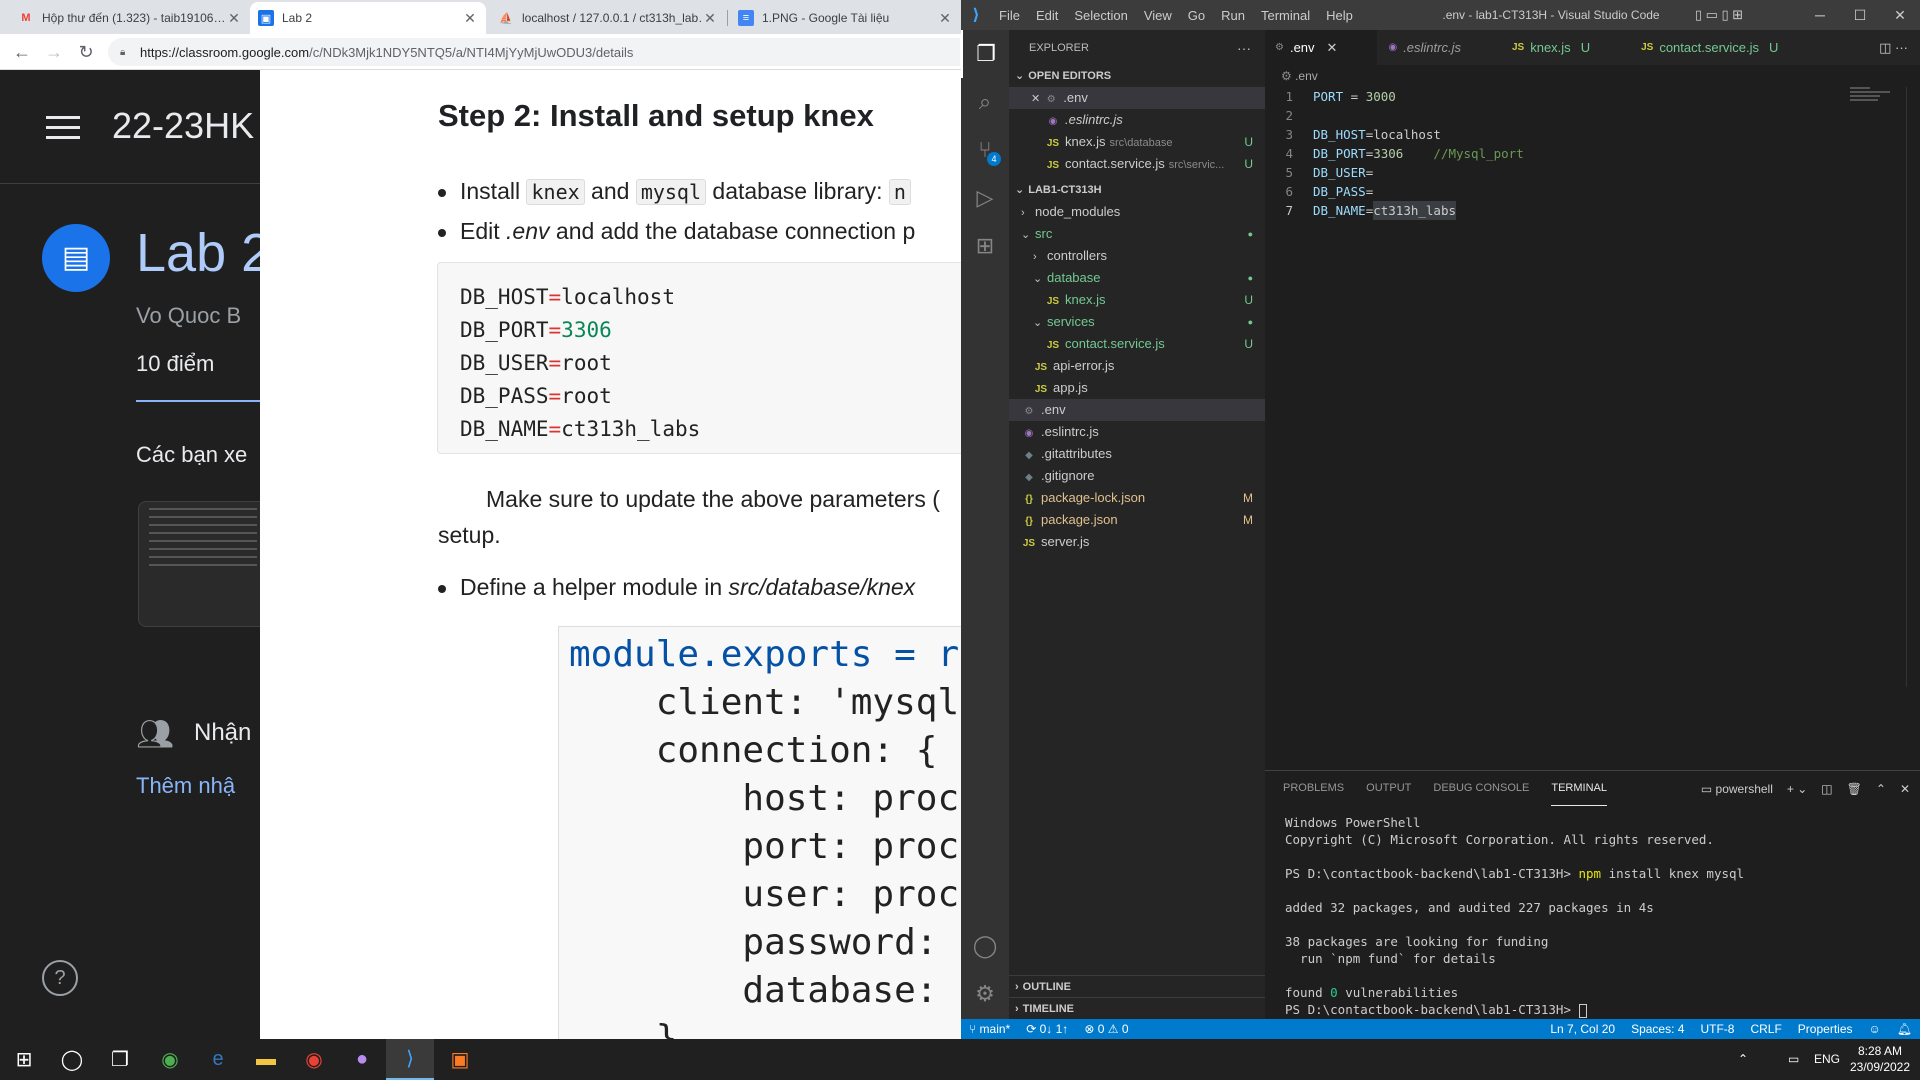 This screenshot has height=1080, width=1920. Describe the element at coordinates (845, 18) in the screenshot. I see `browser-tab-docs: ≡ 1.PNG - Google Tài liệu ✕` at that location.